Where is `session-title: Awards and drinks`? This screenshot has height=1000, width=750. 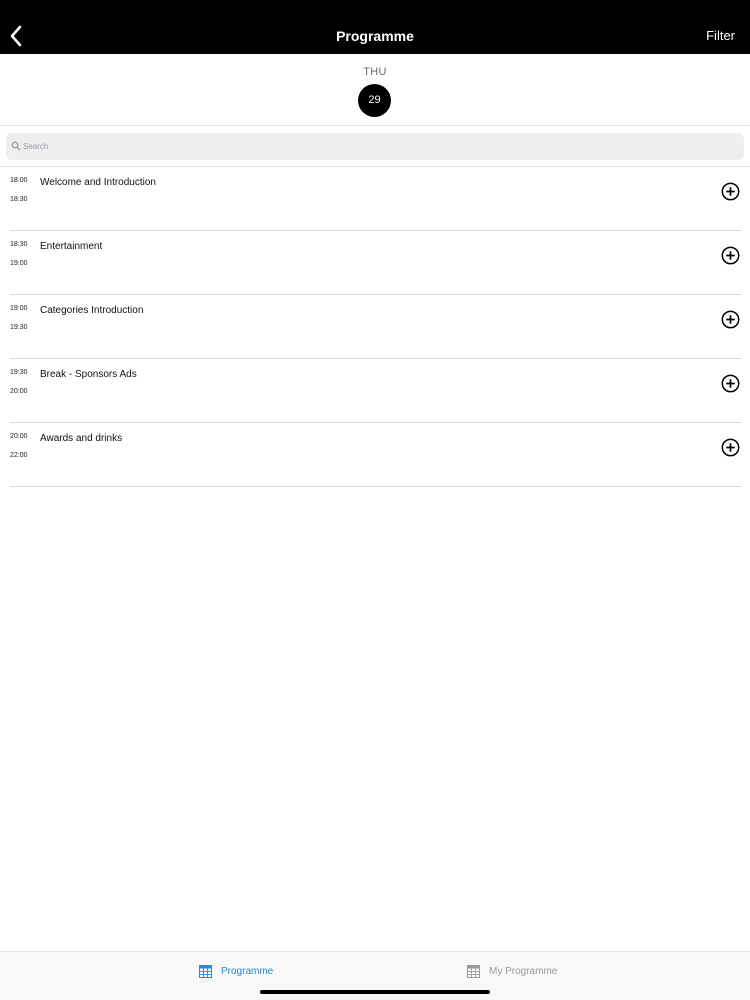 session-title: Awards and drinks is located at coordinates (81, 438).